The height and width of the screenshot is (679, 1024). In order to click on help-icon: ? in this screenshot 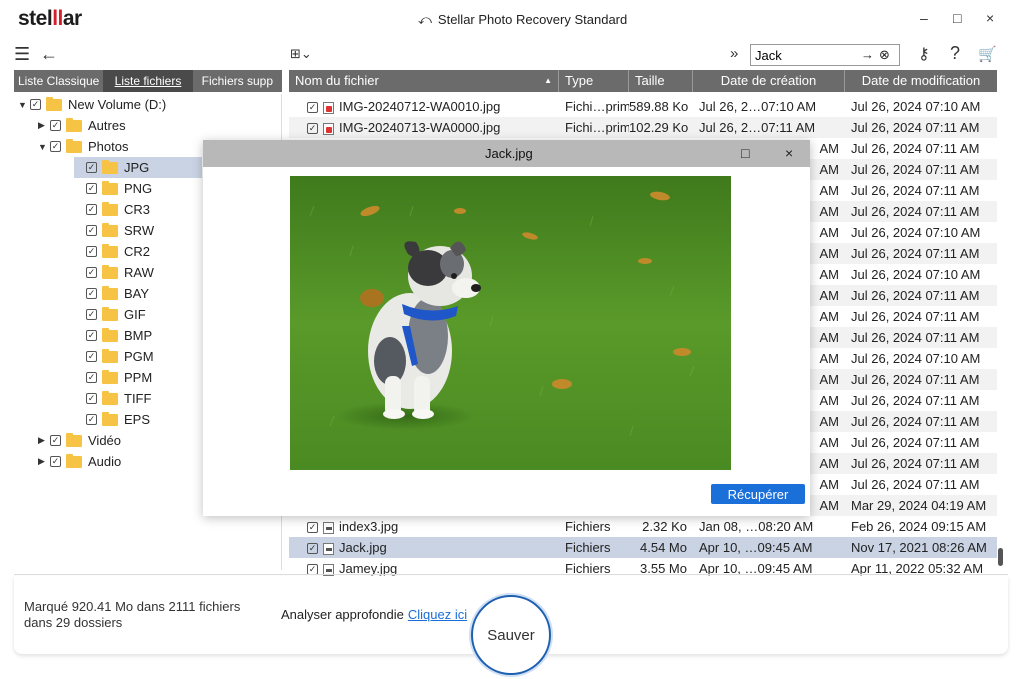, I will do `click(955, 53)`.